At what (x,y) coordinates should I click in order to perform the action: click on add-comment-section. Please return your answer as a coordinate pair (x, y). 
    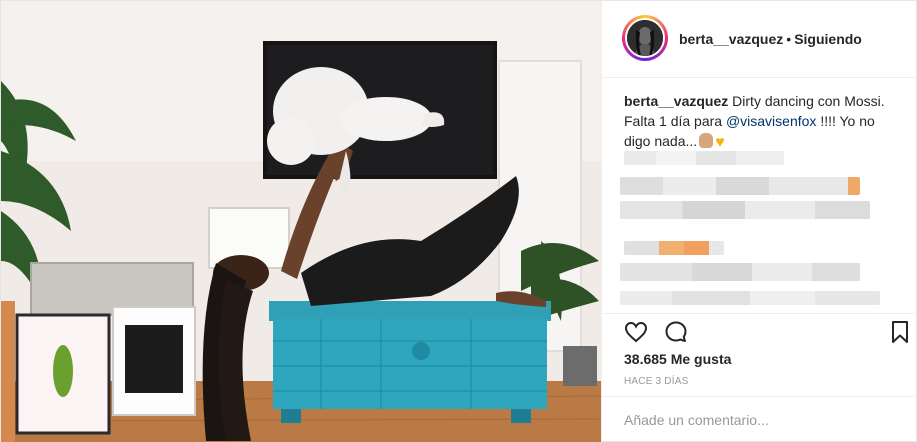
    Looking at the image, I should click on (759, 419).